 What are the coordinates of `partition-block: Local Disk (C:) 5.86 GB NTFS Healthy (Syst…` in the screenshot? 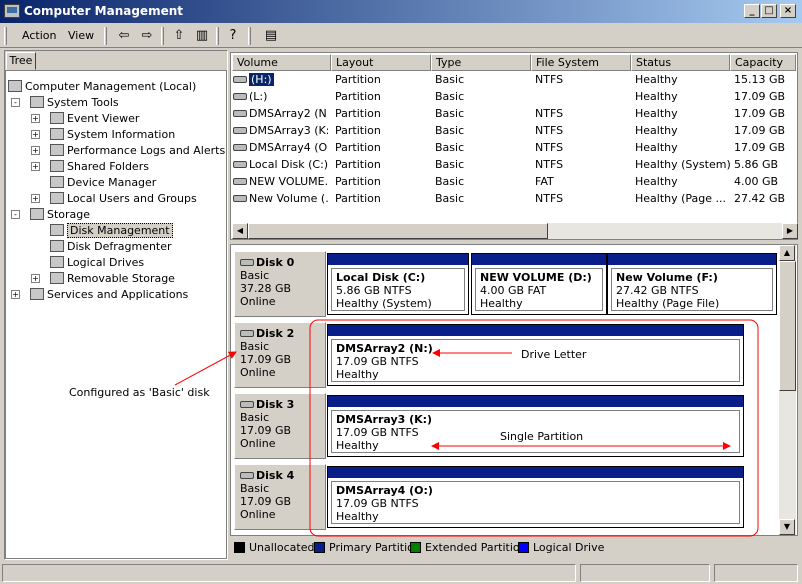 It's located at (398, 284).